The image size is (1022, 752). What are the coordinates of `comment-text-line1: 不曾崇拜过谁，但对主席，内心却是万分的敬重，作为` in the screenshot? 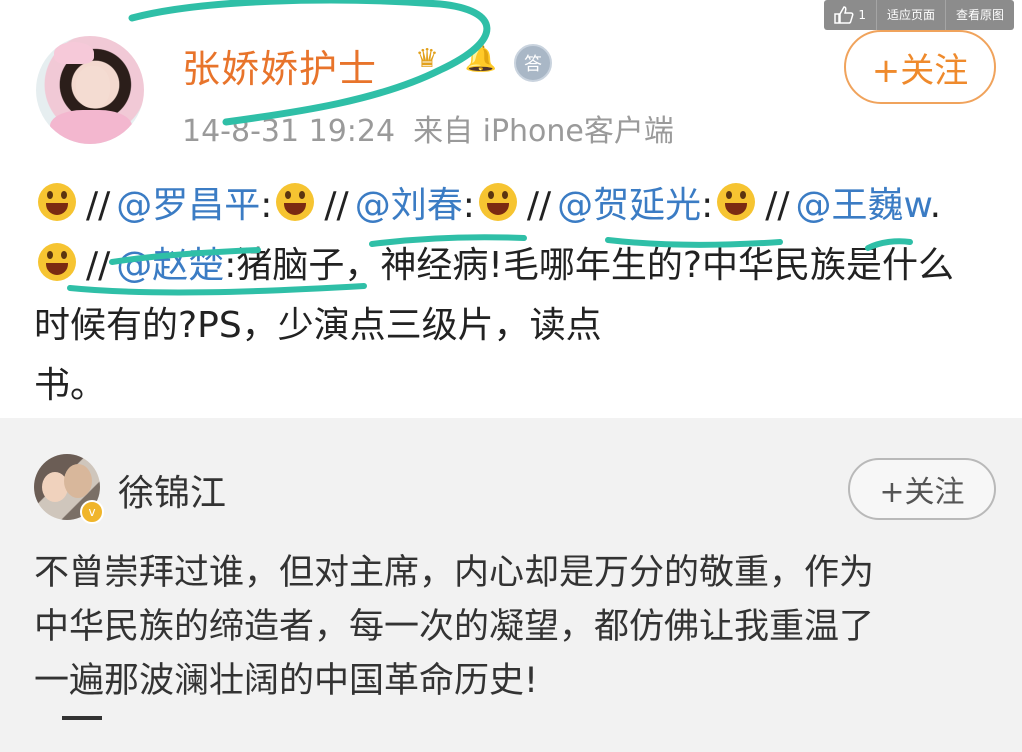 It's located at (454, 573).